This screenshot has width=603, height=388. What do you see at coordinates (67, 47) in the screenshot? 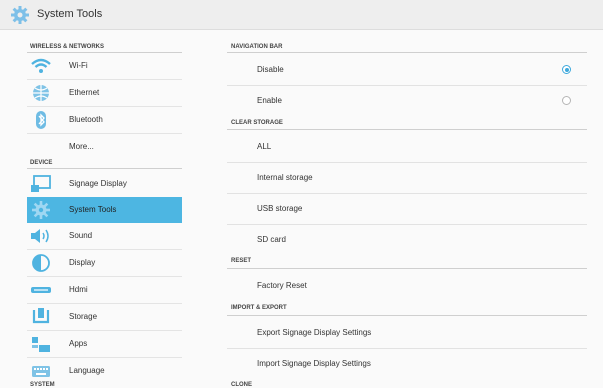
I see `section-heading-wireless: WIRELESS & NETWORKS` at bounding box center [67, 47].